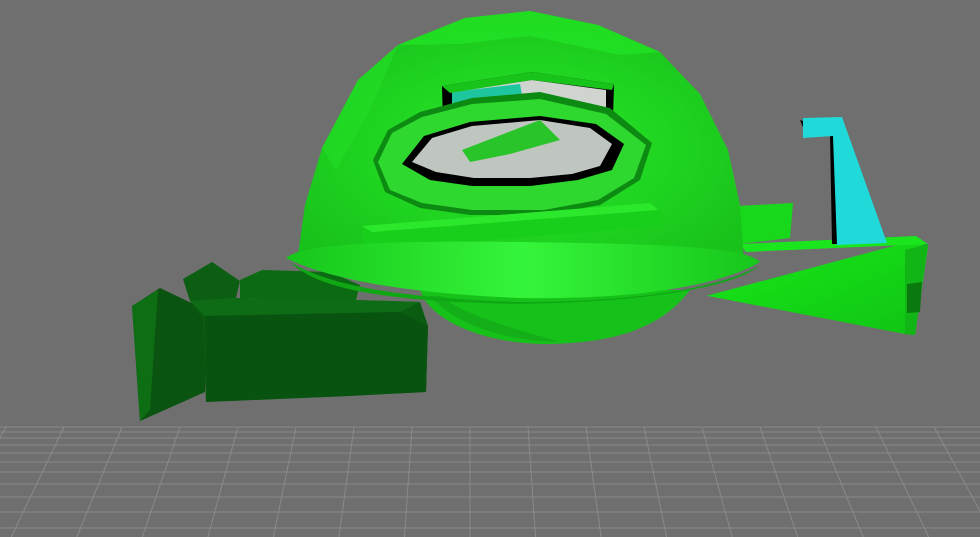 The image size is (980, 537). I want to click on arm-main-front, so click(316, 357).